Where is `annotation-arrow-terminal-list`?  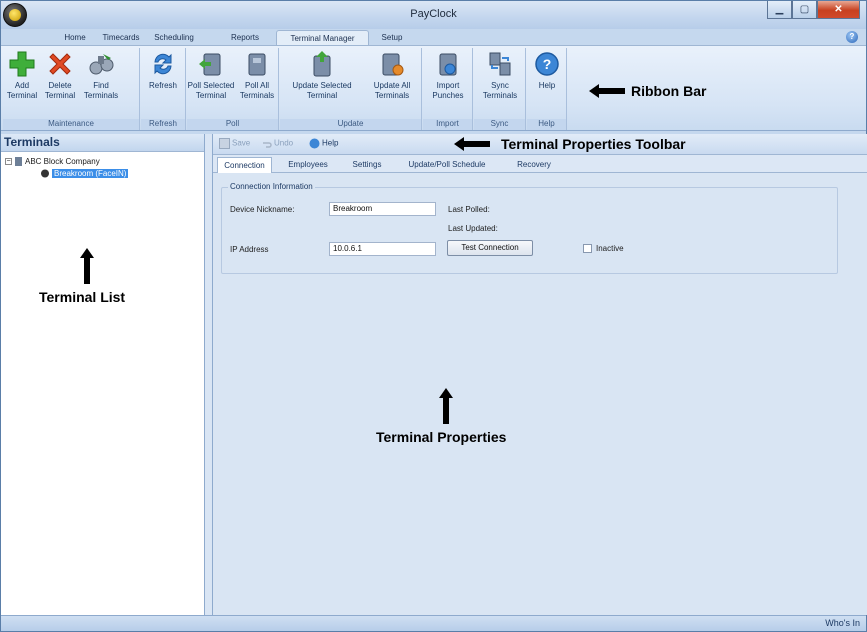 annotation-arrow-terminal-list is located at coordinates (87, 266).